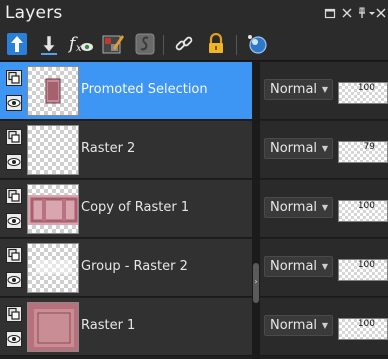  I want to click on opacity-slider: 79, so click(363, 152).